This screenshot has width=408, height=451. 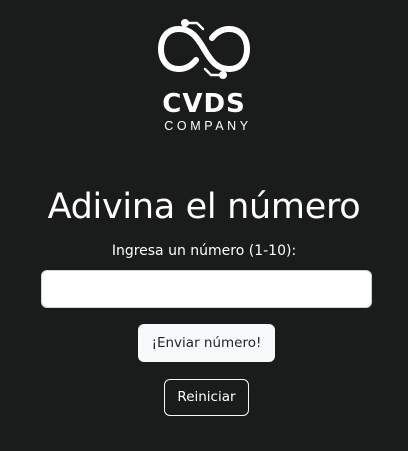 What do you see at coordinates (204, 207) in the screenshot?
I see `page-title: Adivina el número` at bounding box center [204, 207].